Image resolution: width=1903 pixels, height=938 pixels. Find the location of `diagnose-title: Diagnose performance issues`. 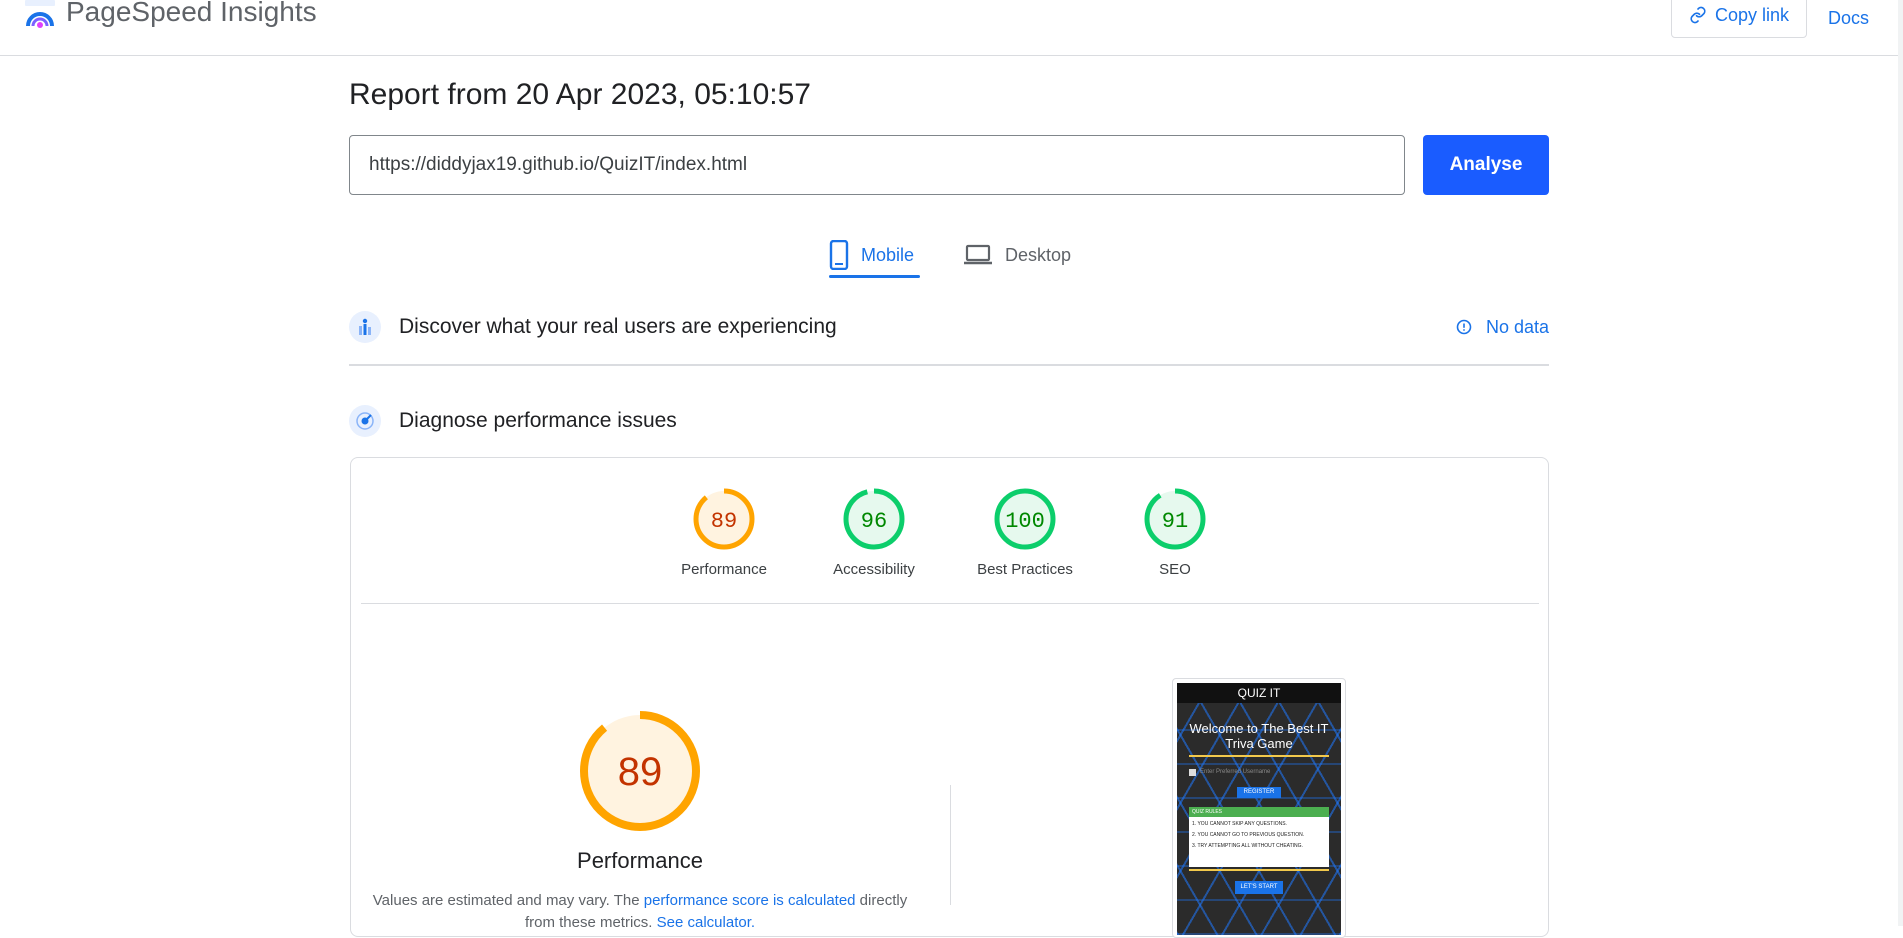

diagnose-title: Diagnose performance issues is located at coordinates (538, 420).